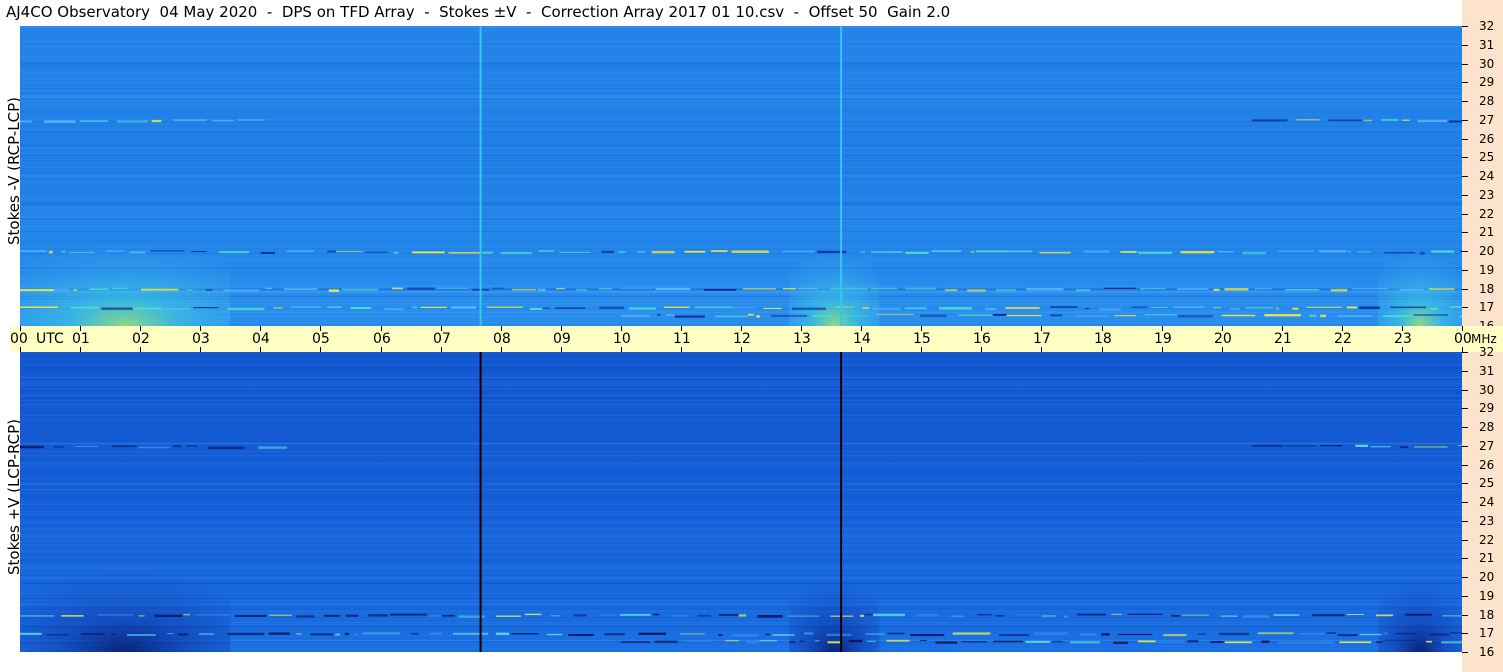 The width and height of the screenshot is (1503, 672). What do you see at coordinates (1163, 339) in the screenshot?
I see `time-tick-label: 19` at bounding box center [1163, 339].